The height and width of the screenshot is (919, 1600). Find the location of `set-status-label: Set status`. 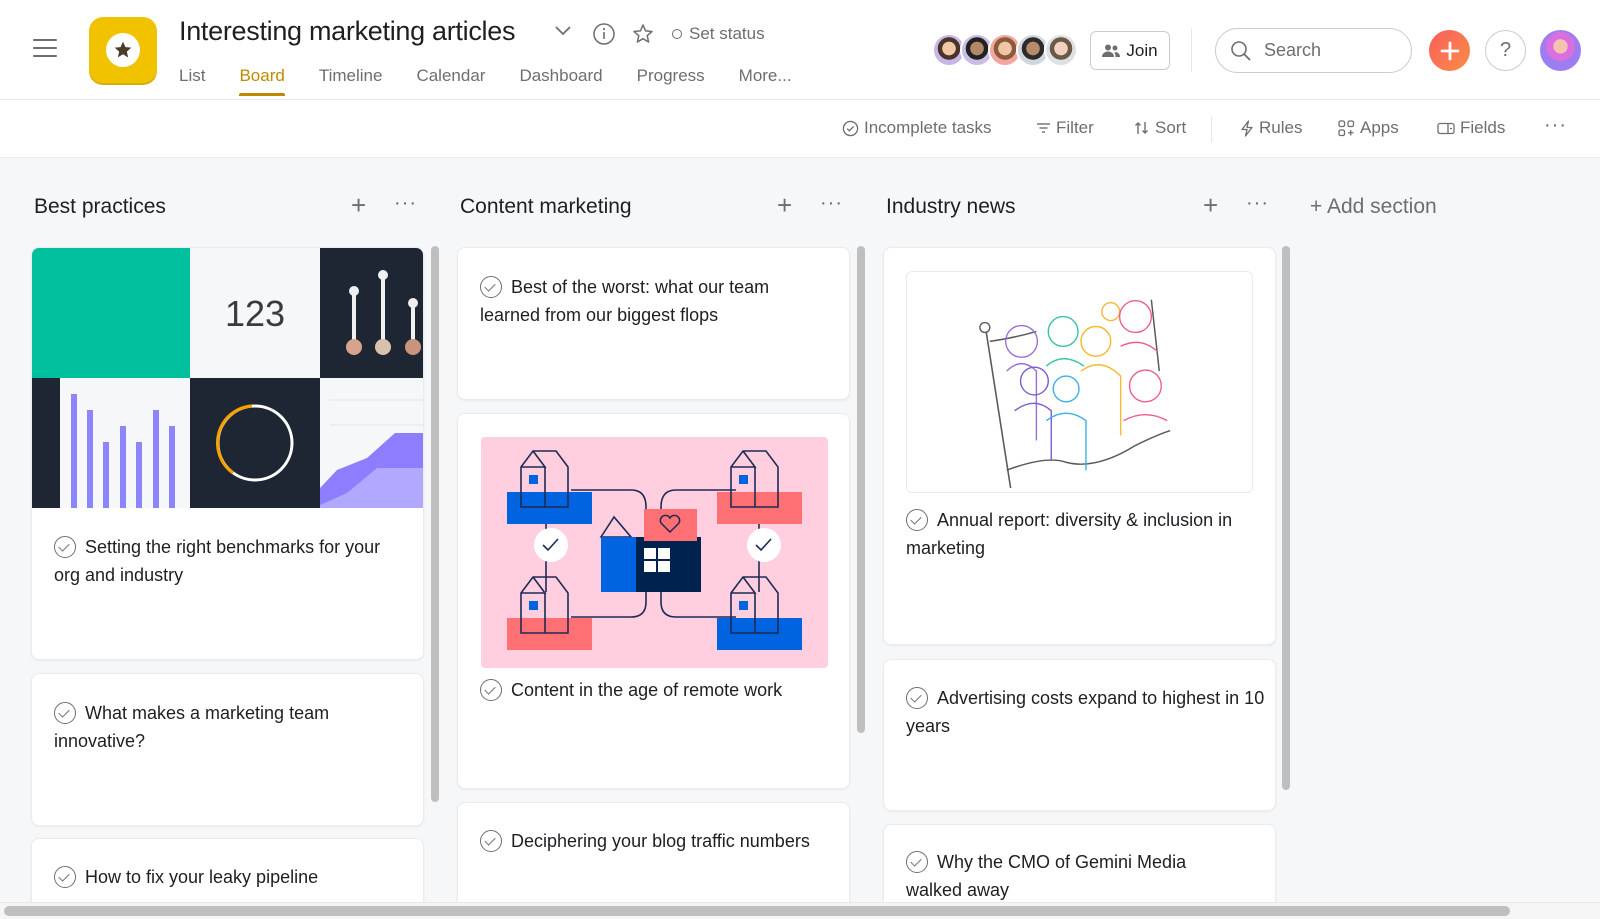

set-status-label: Set status is located at coordinates (727, 33).